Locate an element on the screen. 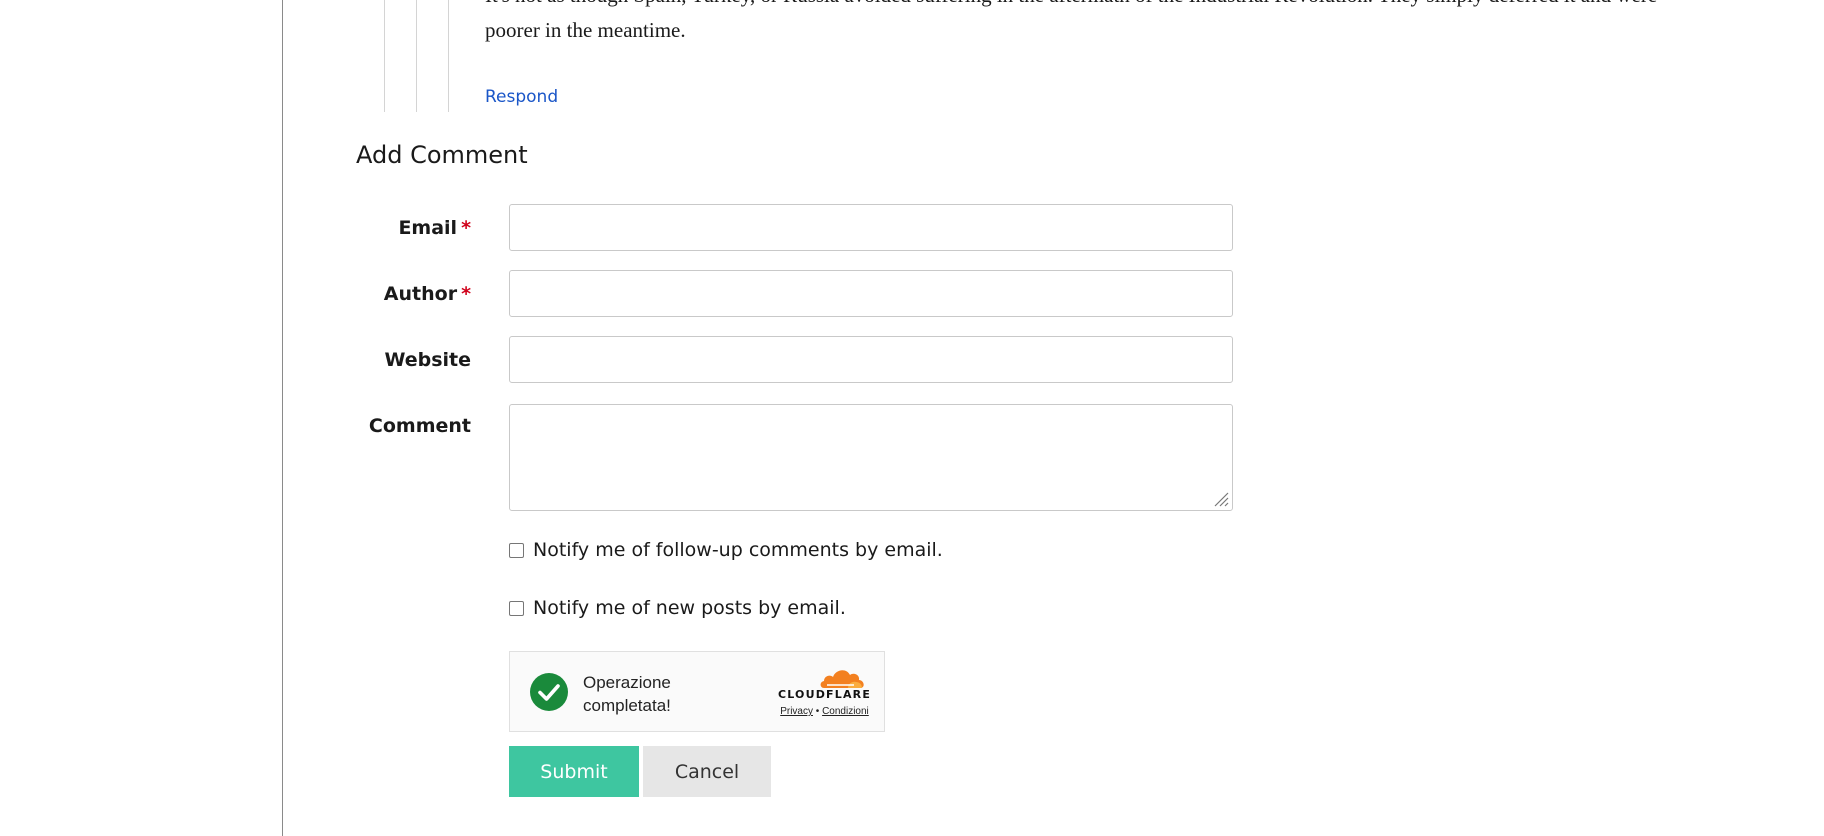 This screenshot has height=836, width=1824. captcha-status: Operazione completata! is located at coordinates (658, 694).